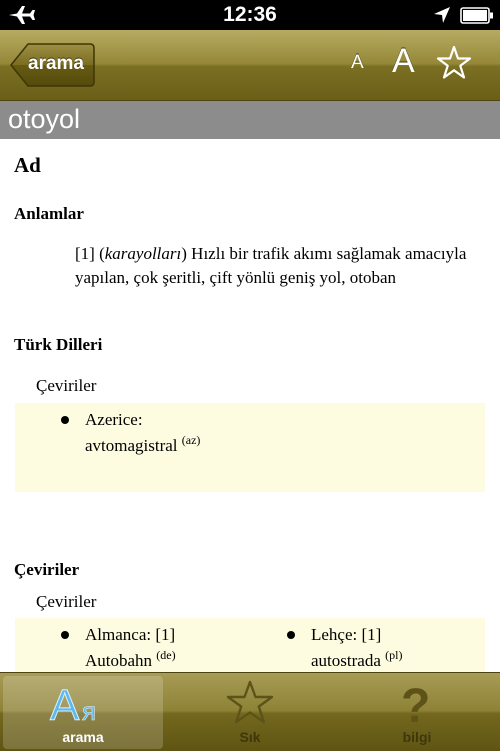 The height and width of the screenshot is (751, 500). I want to click on translations-heading: Çeviriler, so click(47, 569).